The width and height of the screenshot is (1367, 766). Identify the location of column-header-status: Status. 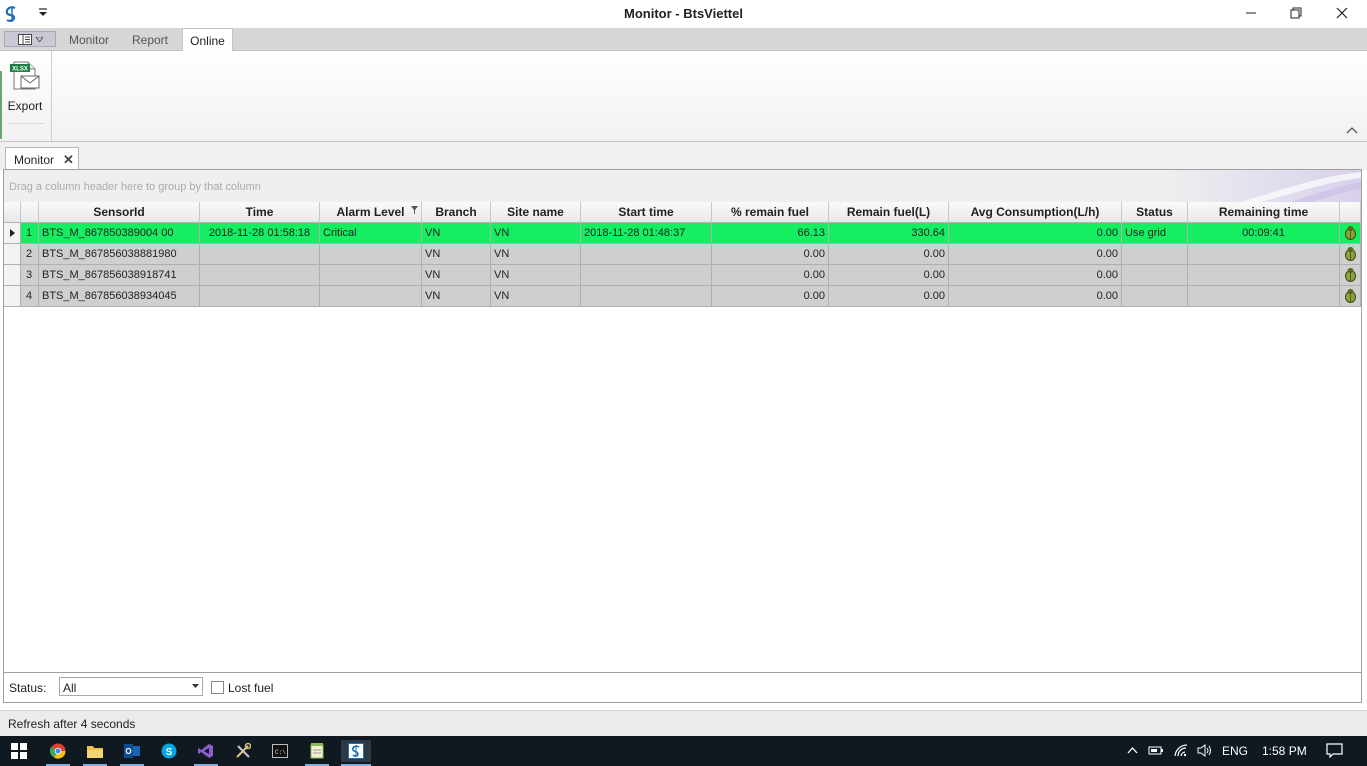
(1155, 212).